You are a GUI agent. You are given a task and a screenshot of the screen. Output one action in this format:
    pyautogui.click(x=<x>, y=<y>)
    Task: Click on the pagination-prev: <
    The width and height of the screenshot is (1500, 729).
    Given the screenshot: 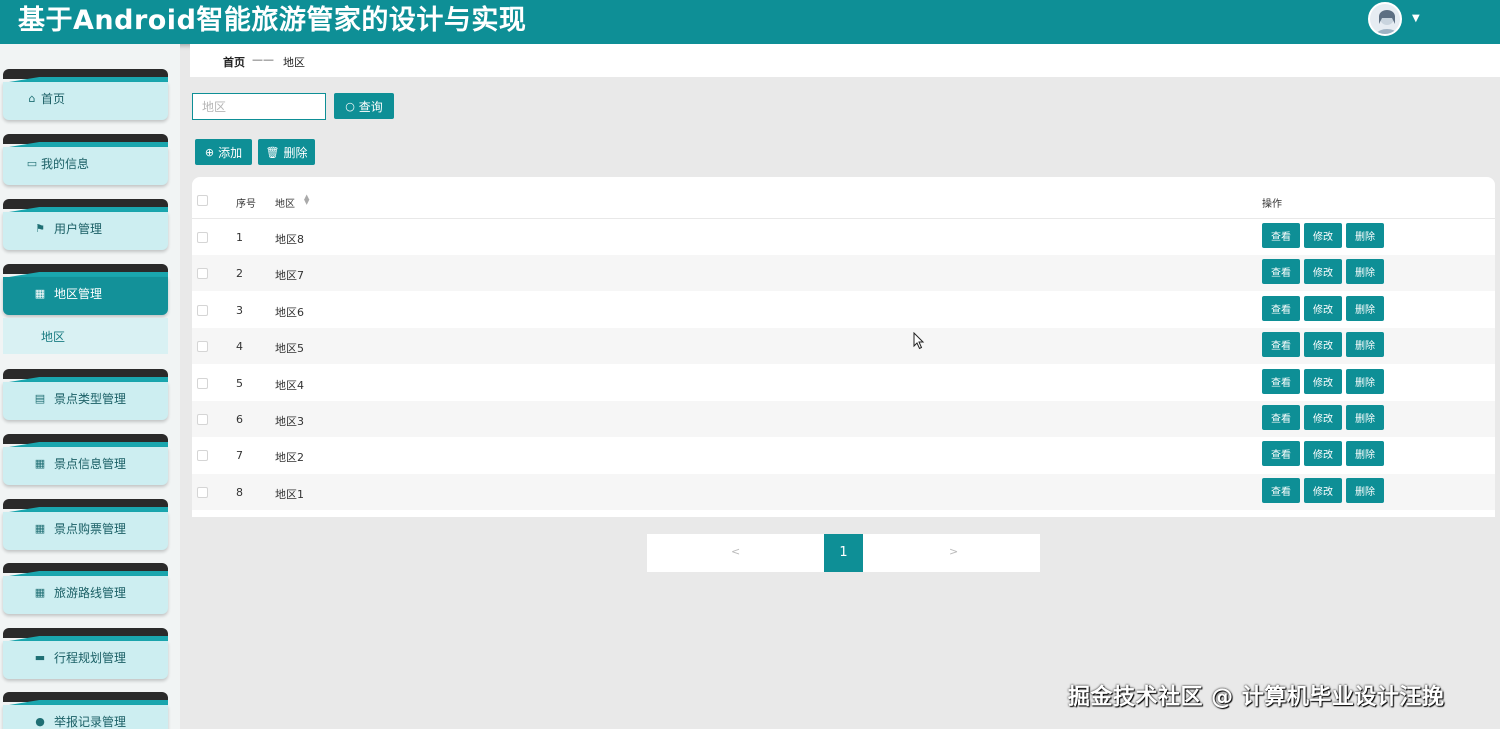 What is the action you would take?
    pyautogui.click(x=735, y=551)
    